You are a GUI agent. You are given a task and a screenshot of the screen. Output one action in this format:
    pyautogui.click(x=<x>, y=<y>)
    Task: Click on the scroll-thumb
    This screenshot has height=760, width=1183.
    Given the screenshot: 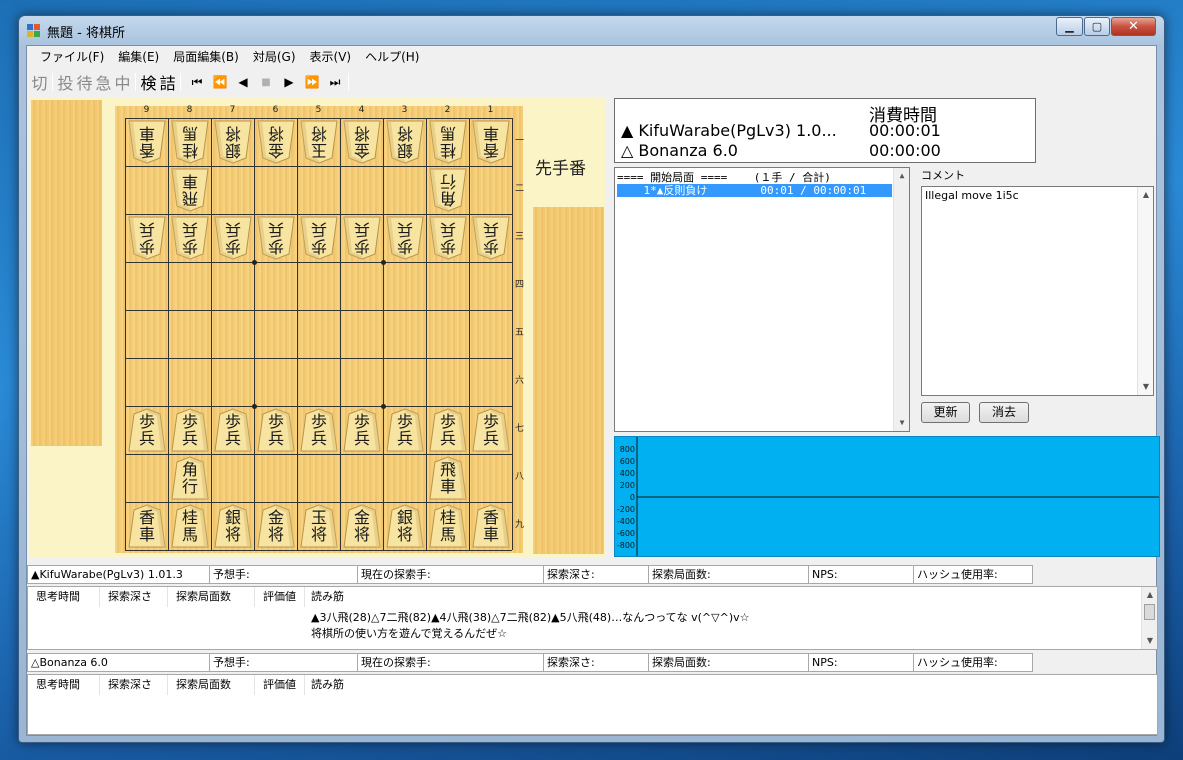 What is the action you would take?
    pyautogui.click(x=1149, y=612)
    